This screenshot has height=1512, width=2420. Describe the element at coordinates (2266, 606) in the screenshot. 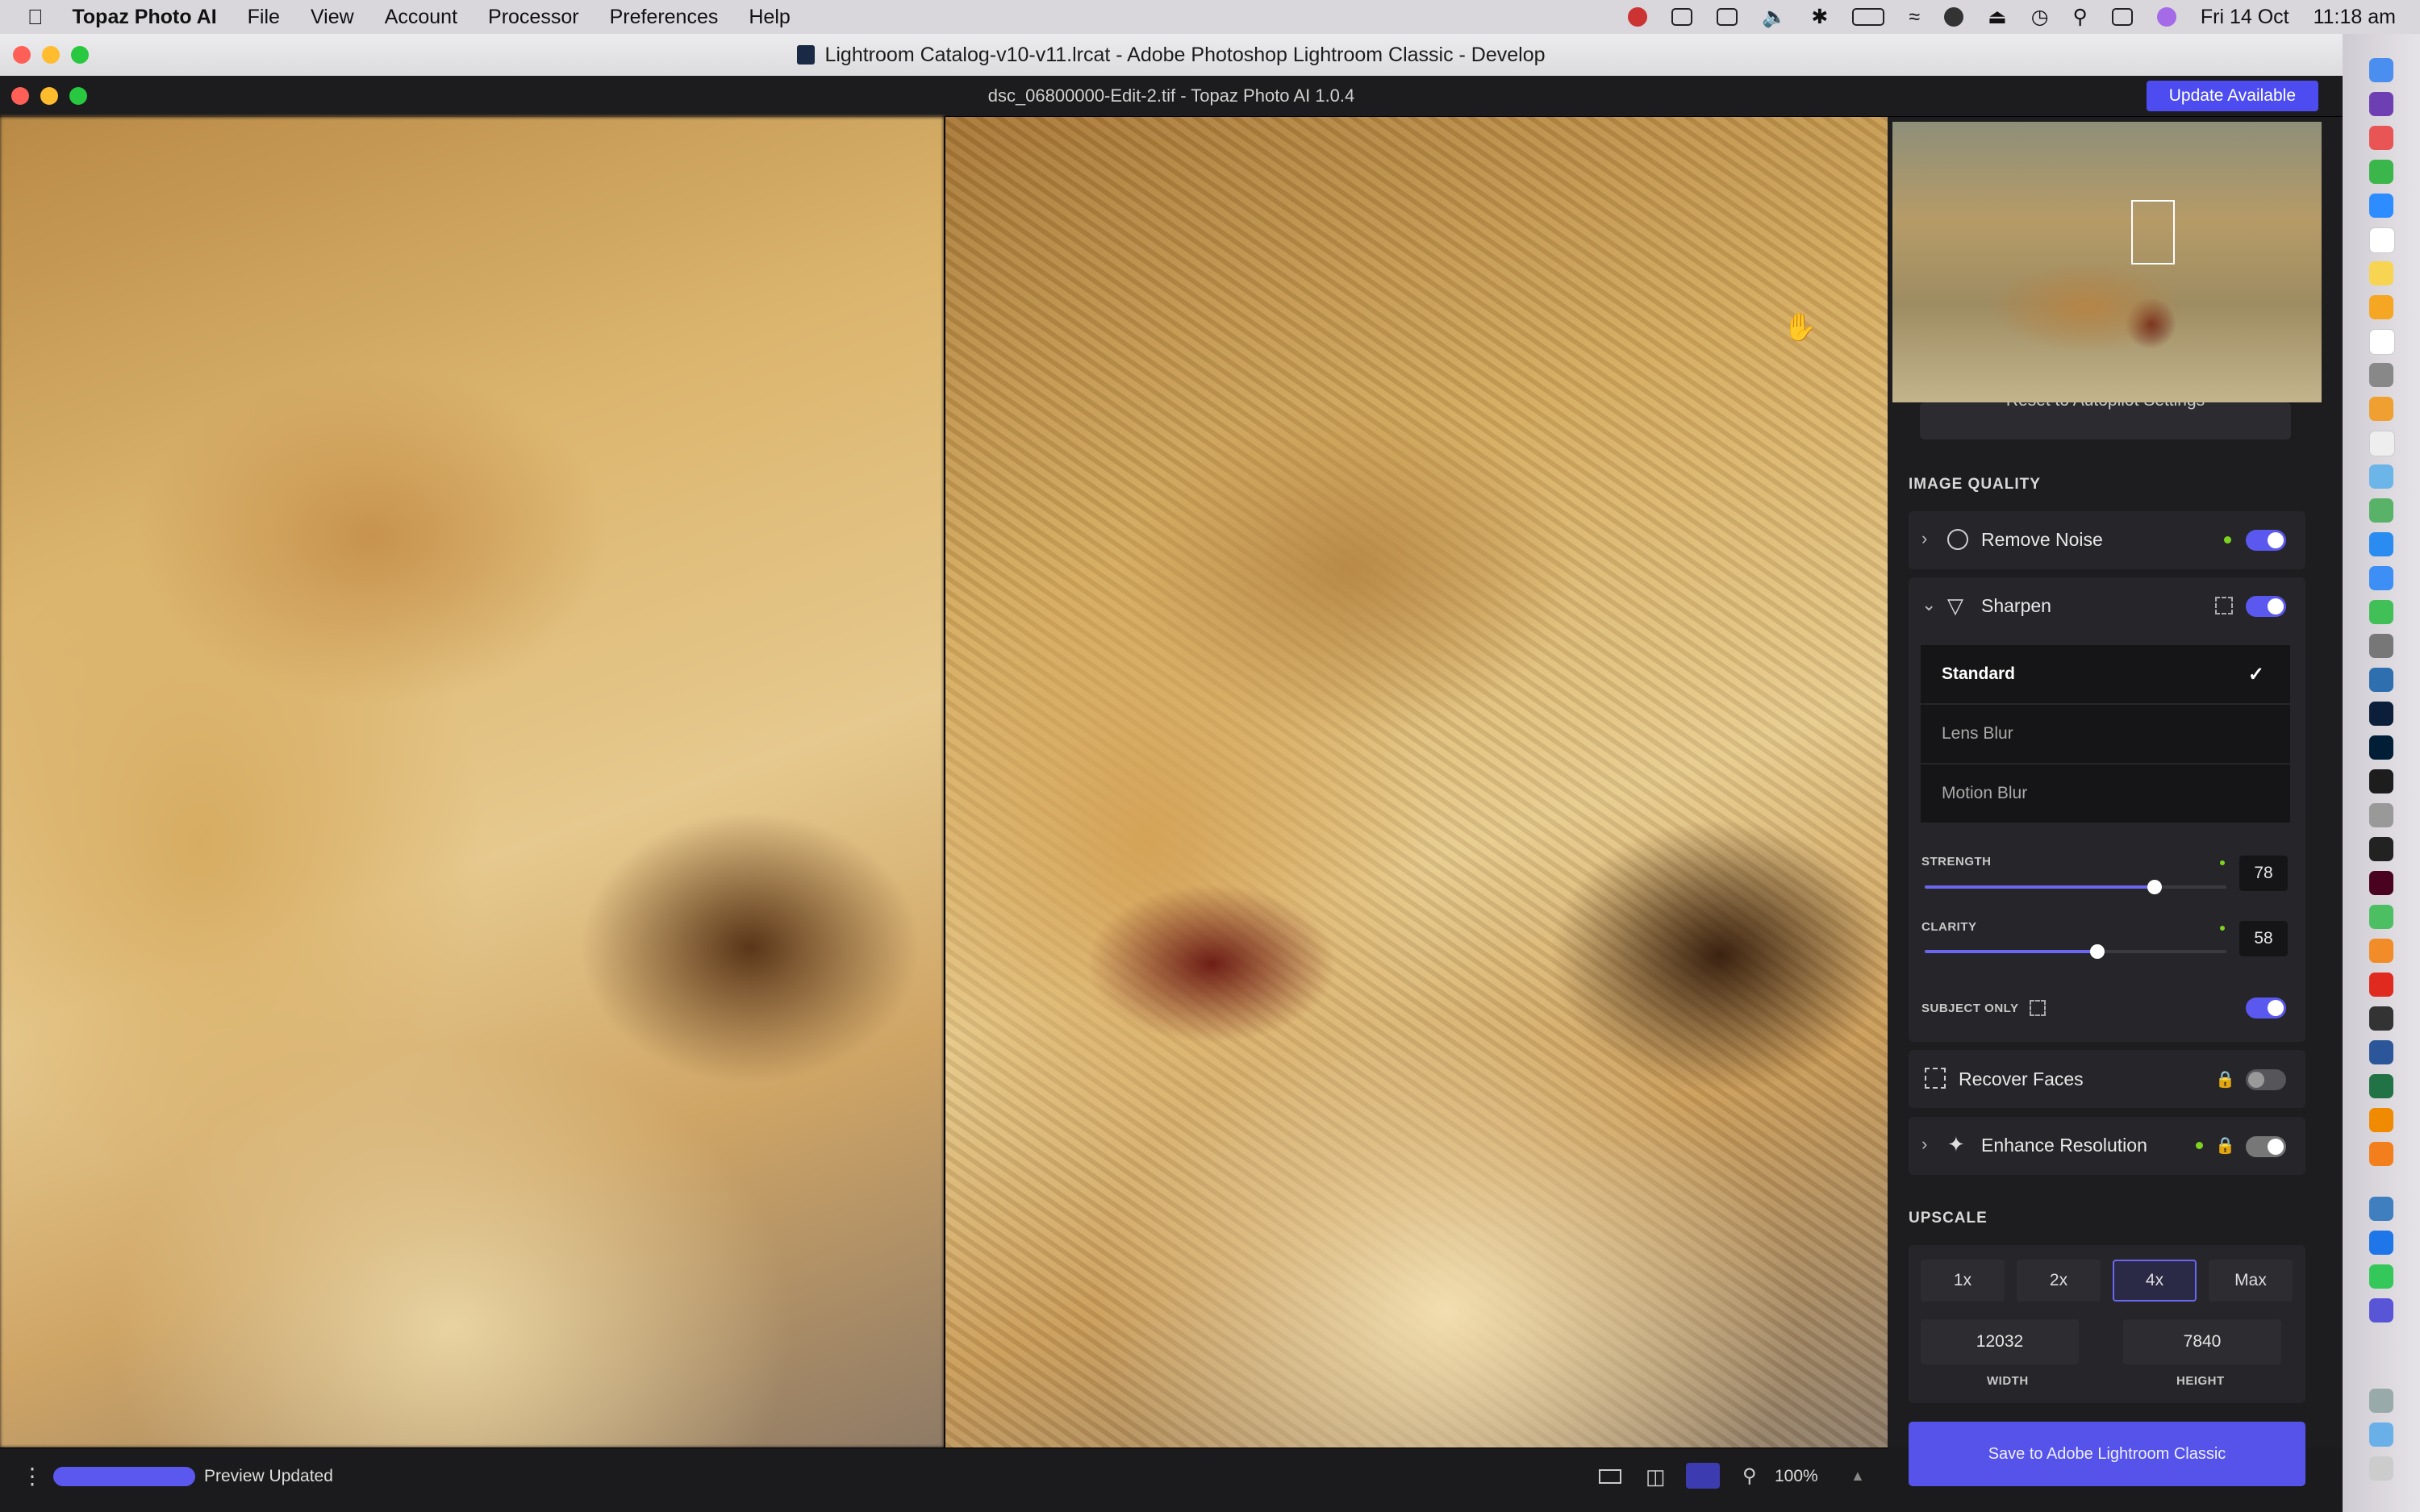

I see `sharpen-toggle` at that location.